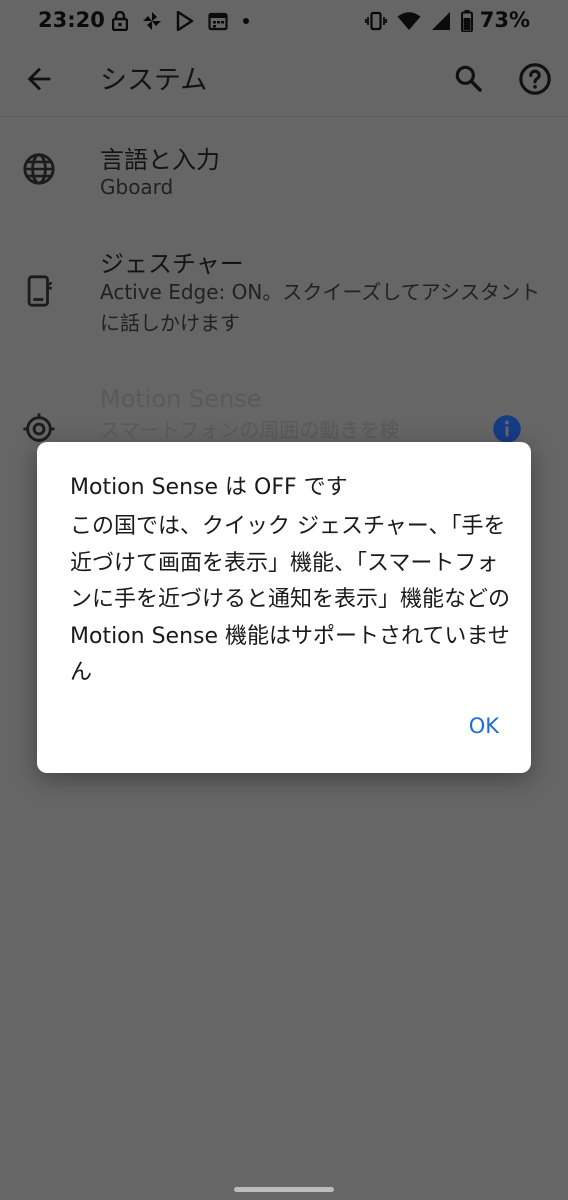  Describe the element at coordinates (409, 21) in the screenshot. I see `wifi-icon` at that location.